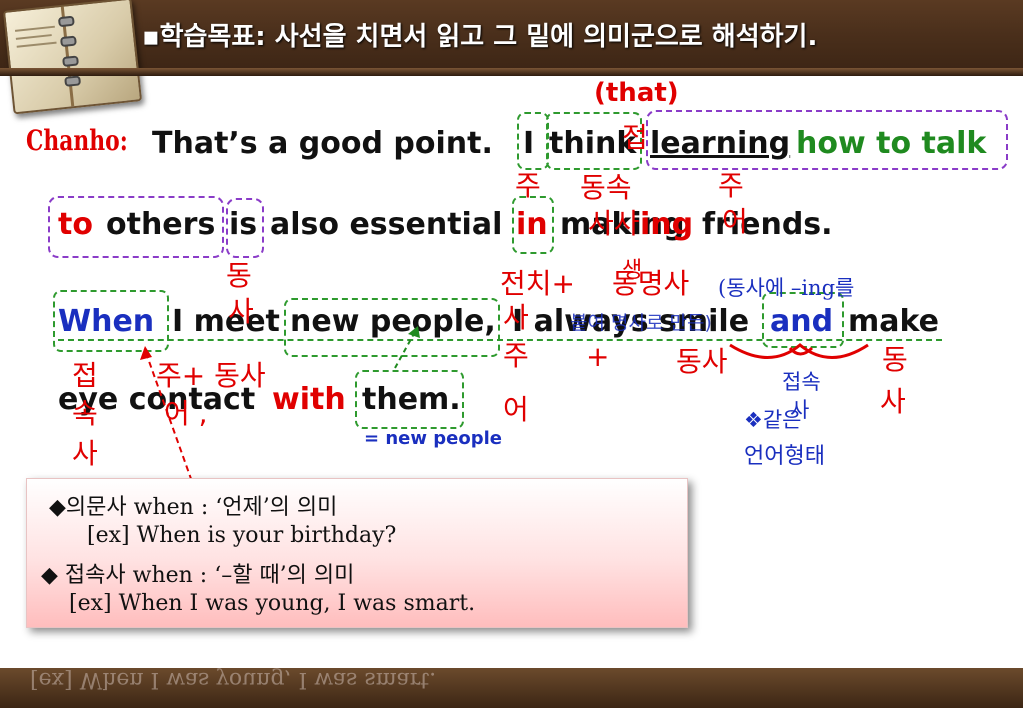 Image resolution: width=1023 pixels, height=708 pixels. What do you see at coordinates (411, 399) in the screenshot?
I see `word-them: them.` at bounding box center [411, 399].